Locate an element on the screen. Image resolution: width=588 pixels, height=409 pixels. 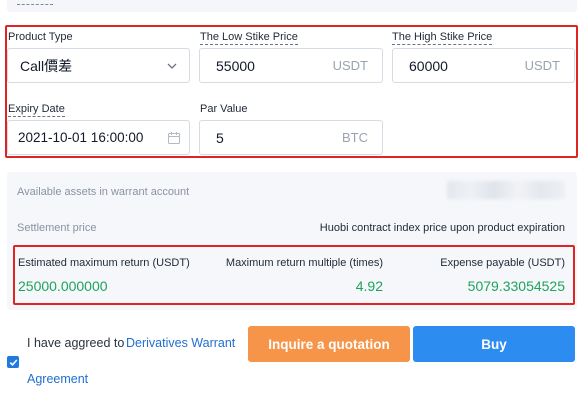
checkmark-icon is located at coordinates (13, 362).